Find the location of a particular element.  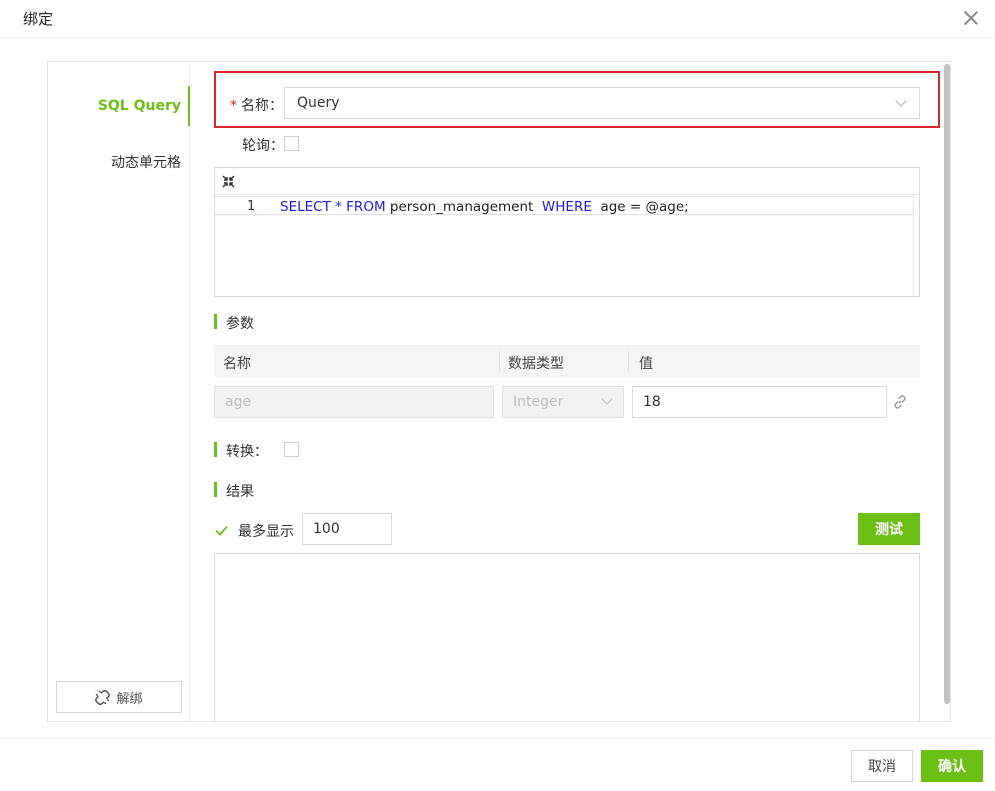

code-token: * is located at coordinates (338, 207).